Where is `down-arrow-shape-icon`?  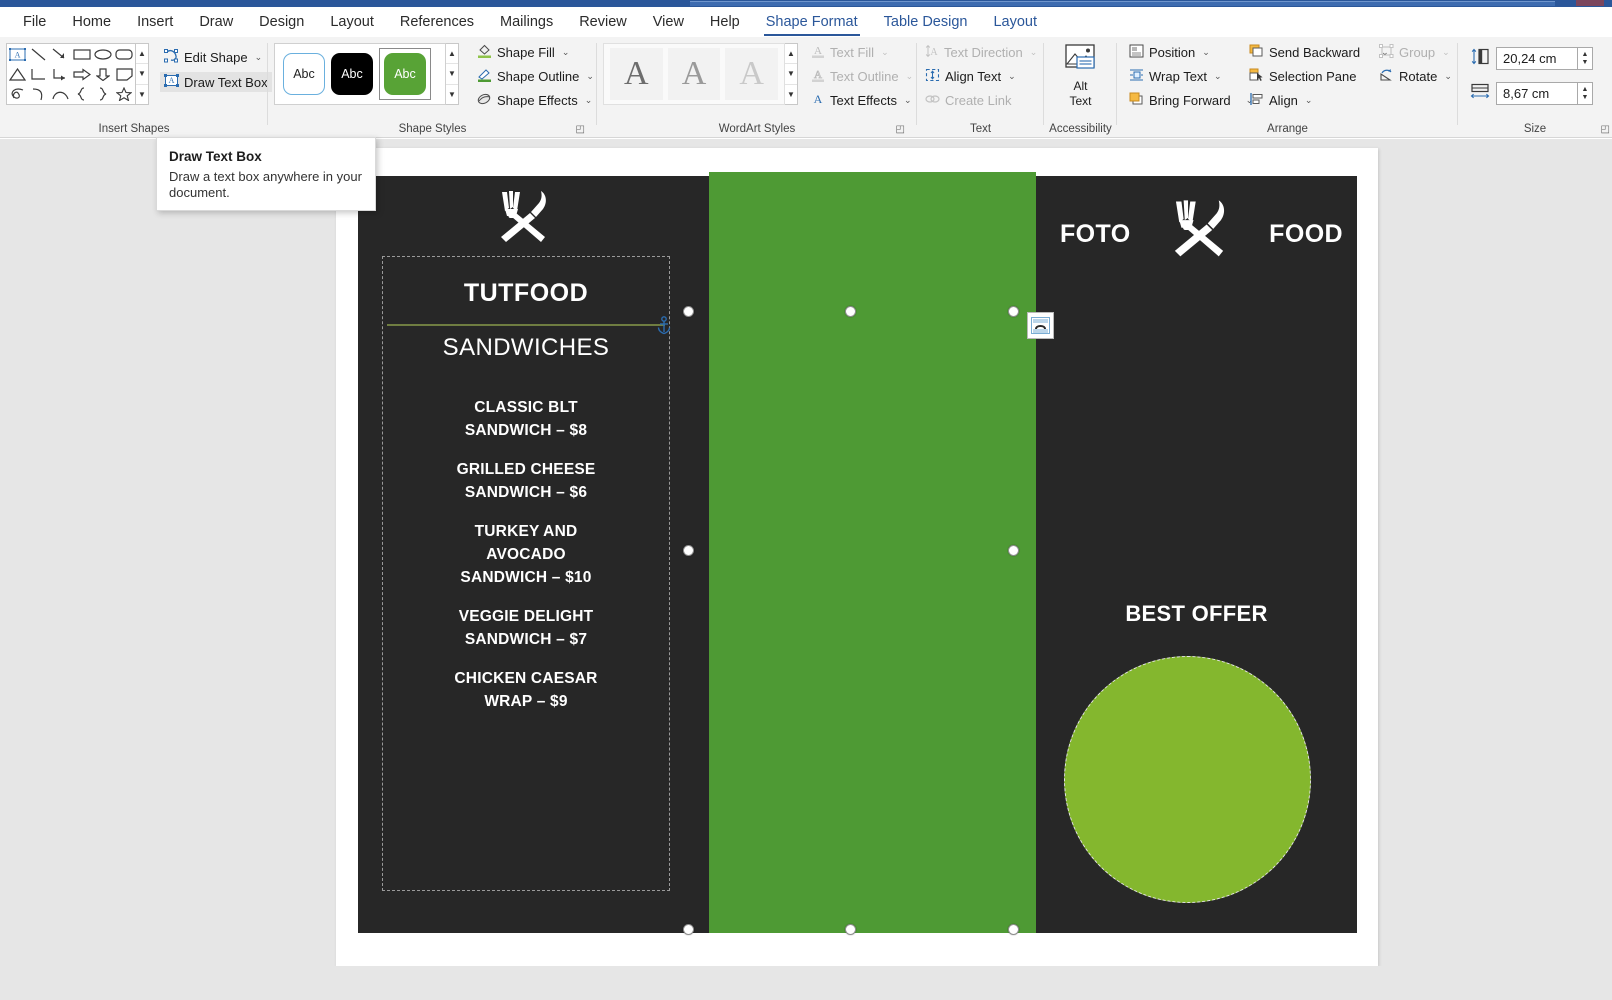
down-arrow-shape-icon is located at coordinates (102, 74).